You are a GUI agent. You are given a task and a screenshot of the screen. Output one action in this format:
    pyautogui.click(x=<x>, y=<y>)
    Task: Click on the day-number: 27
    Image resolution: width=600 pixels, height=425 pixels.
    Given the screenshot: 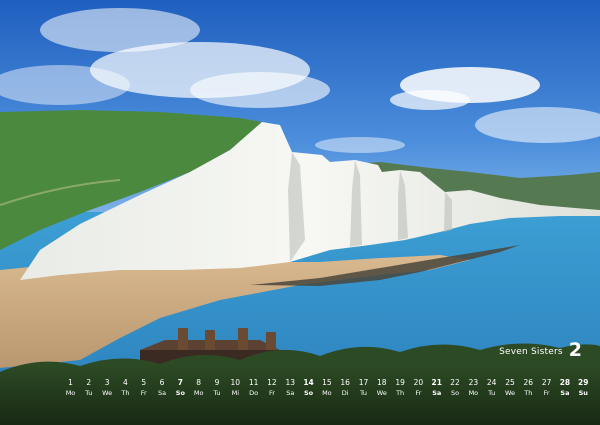 What is the action you would take?
    pyautogui.click(x=546, y=382)
    